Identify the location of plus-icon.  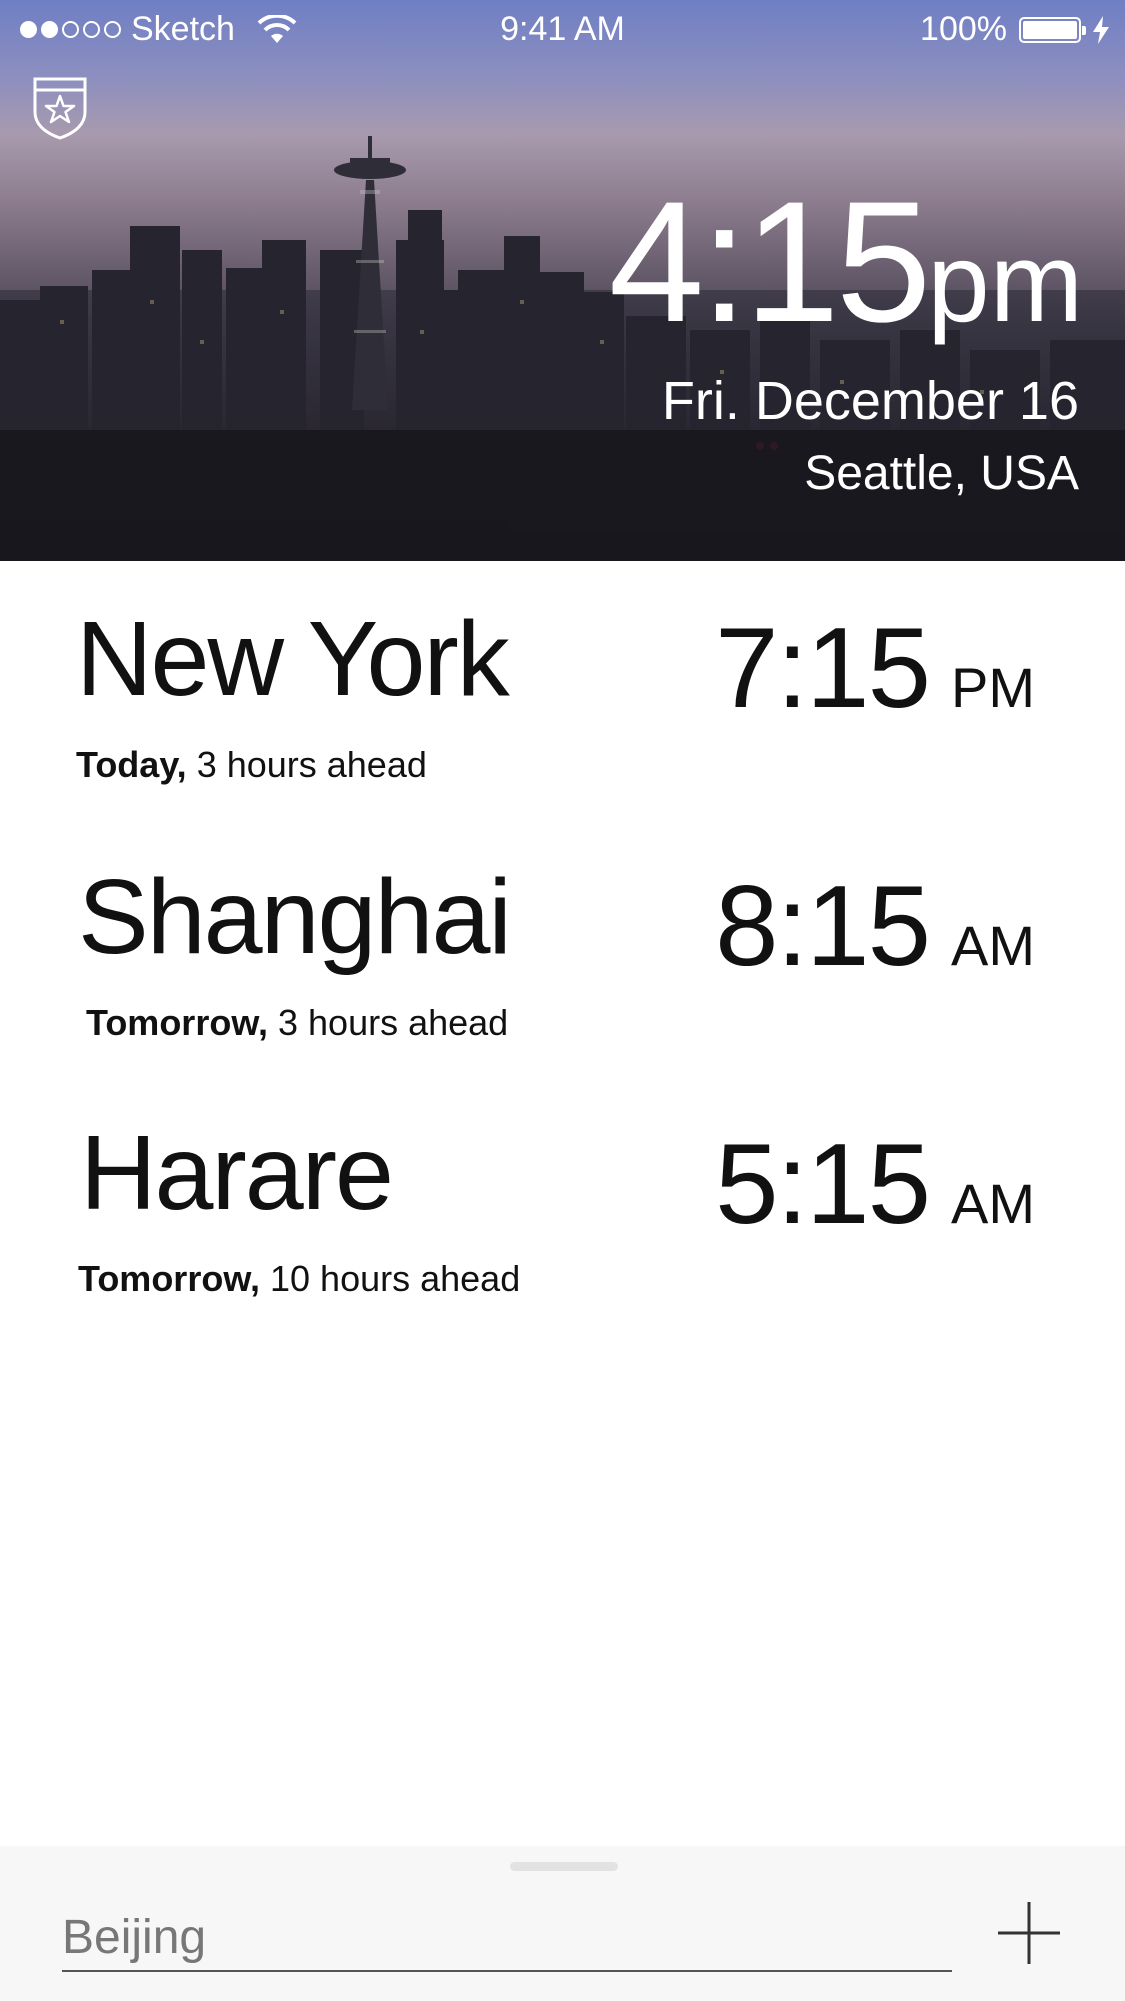
(1029, 1933).